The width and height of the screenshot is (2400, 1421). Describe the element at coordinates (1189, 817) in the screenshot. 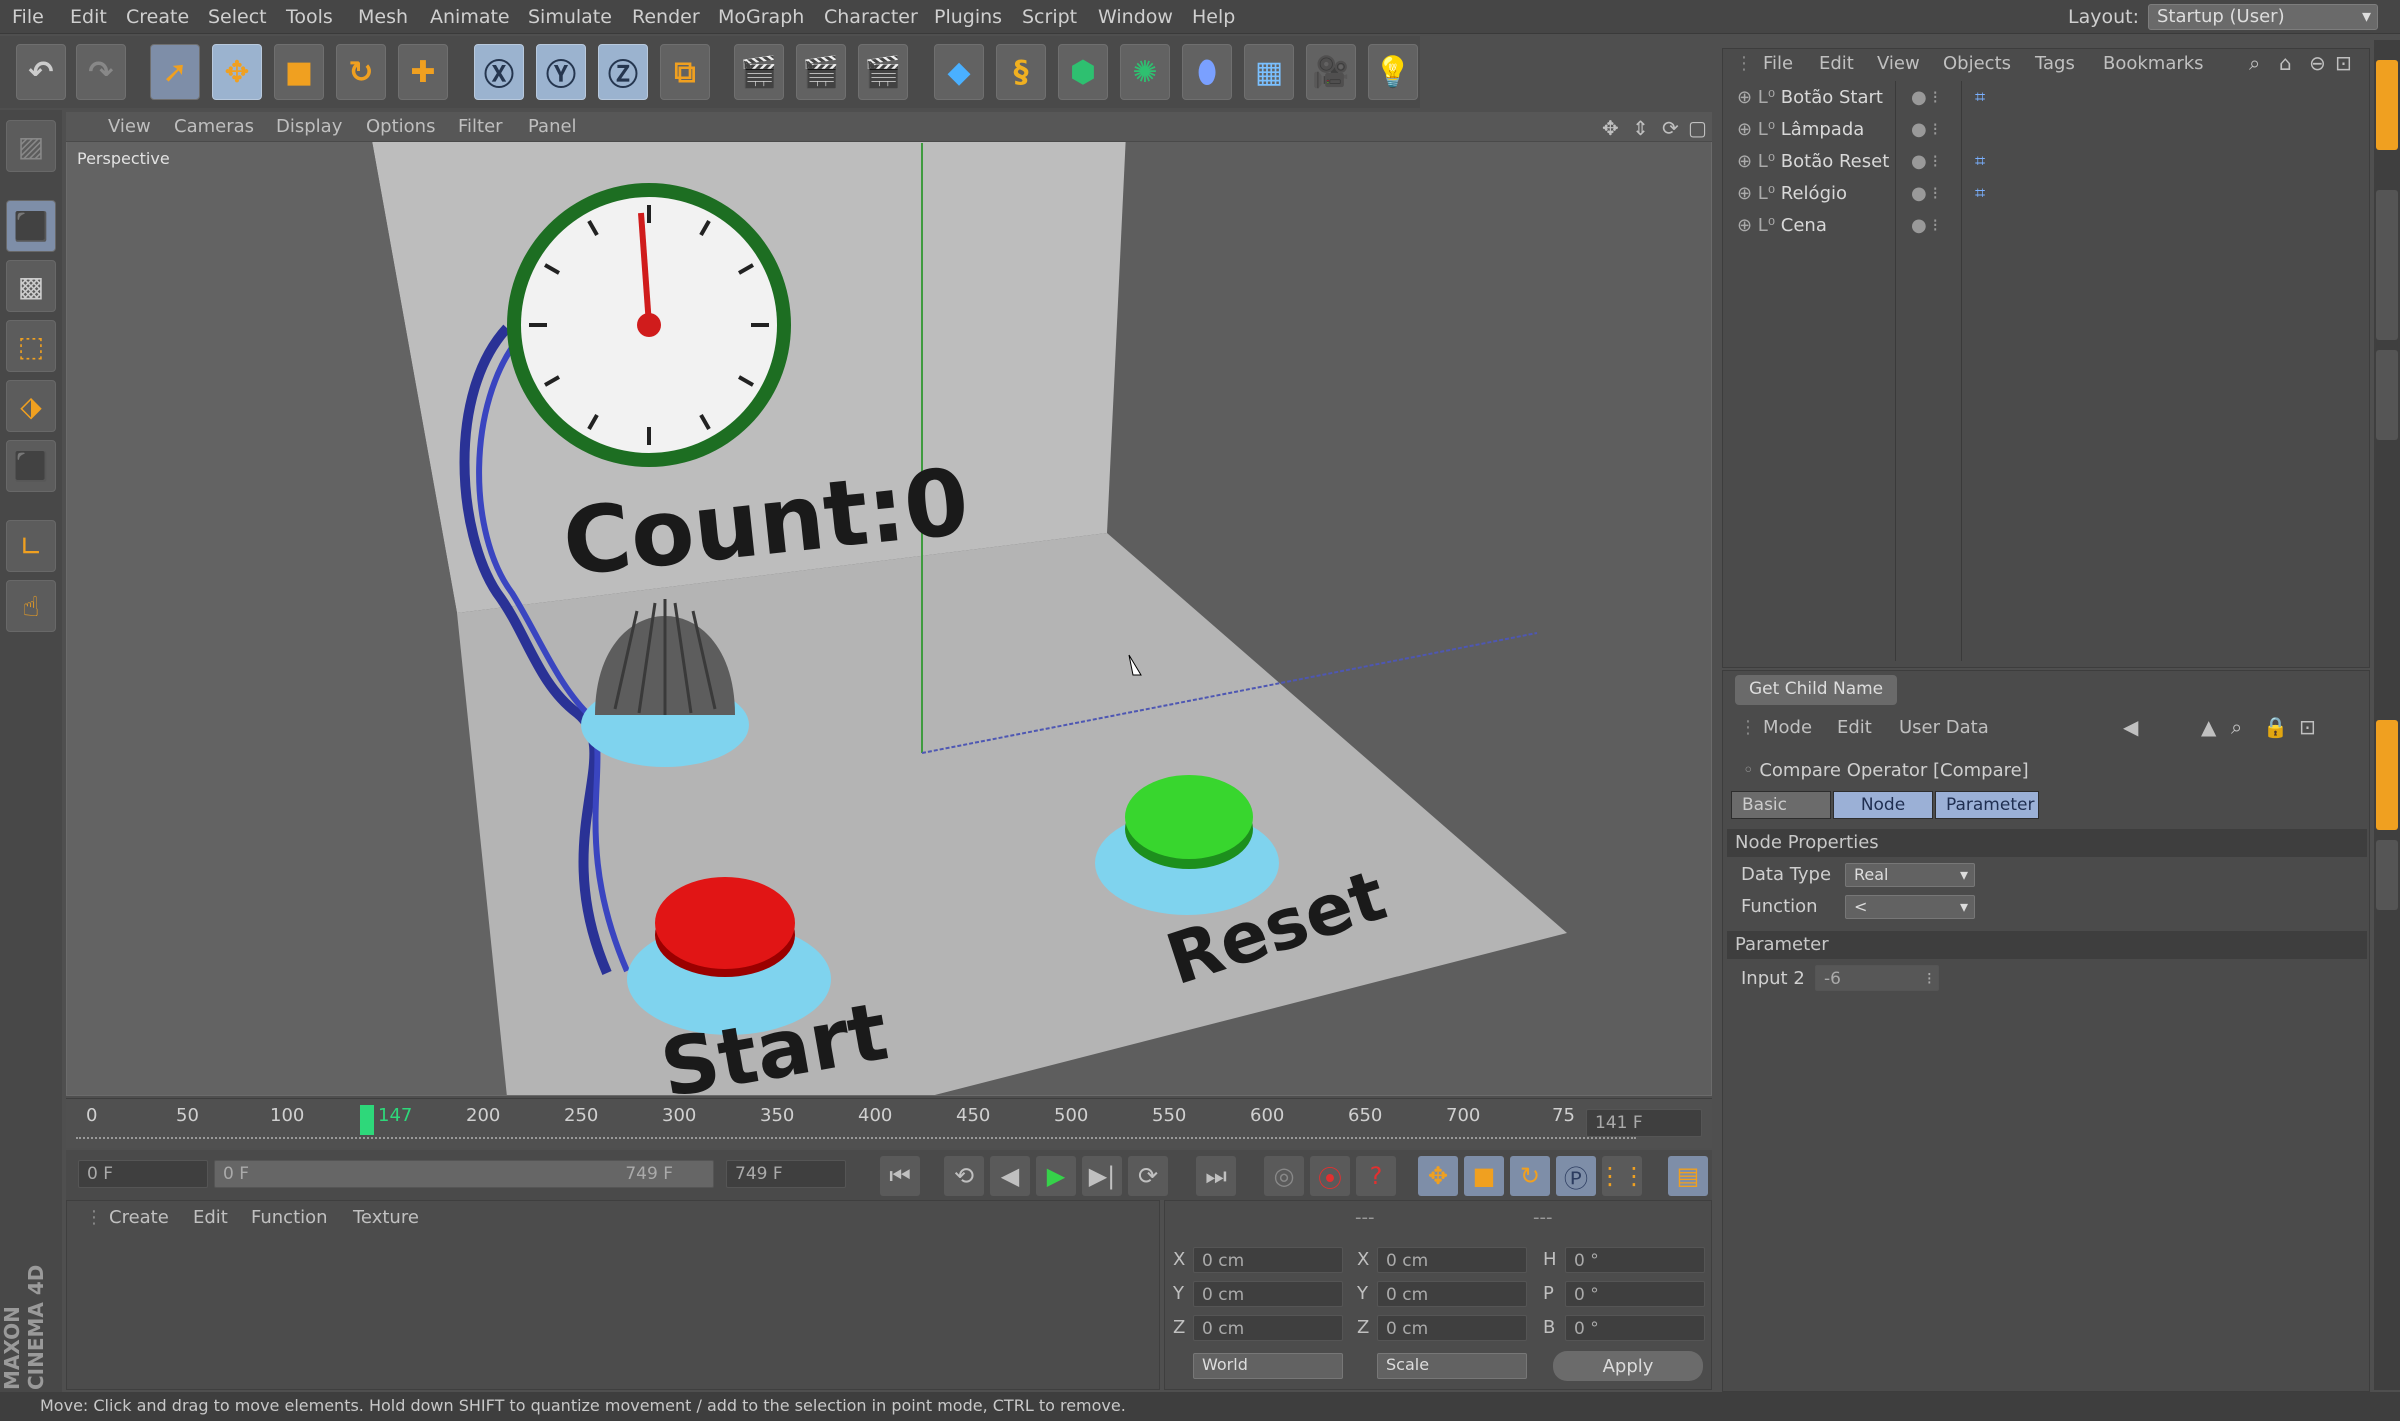

I see `reset-button` at that location.